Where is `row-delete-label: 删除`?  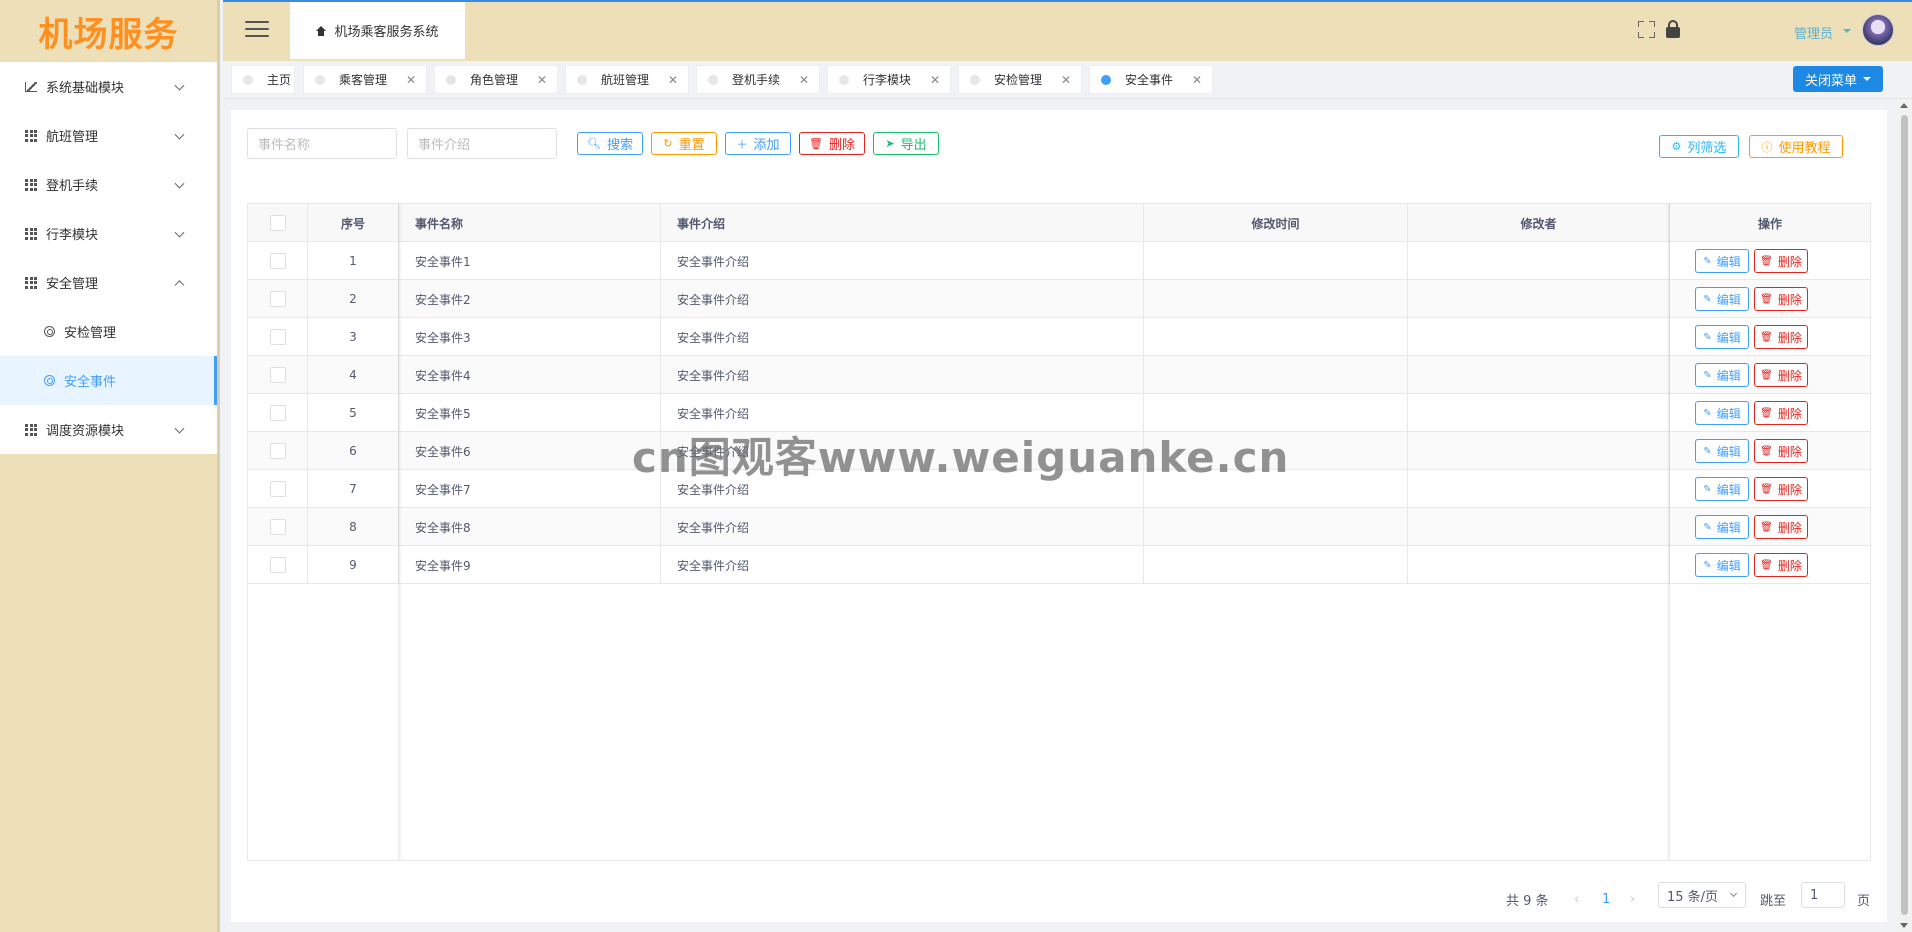 row-delete-label: 删除 is located at coordinates (1789, 375).